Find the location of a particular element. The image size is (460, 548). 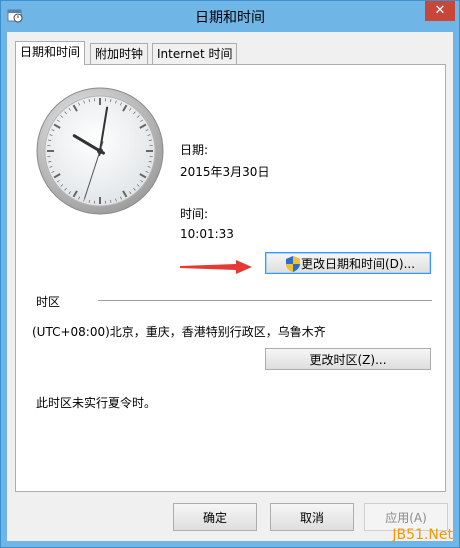

time-value: 10:01:33 is located at coordinates (207, 234).